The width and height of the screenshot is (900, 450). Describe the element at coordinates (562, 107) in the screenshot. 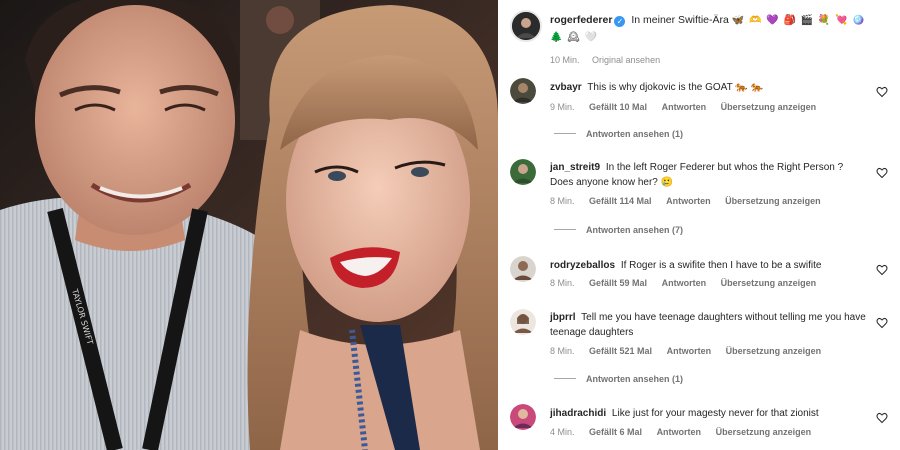

I see `comment-time: 9 Min.` at that location.